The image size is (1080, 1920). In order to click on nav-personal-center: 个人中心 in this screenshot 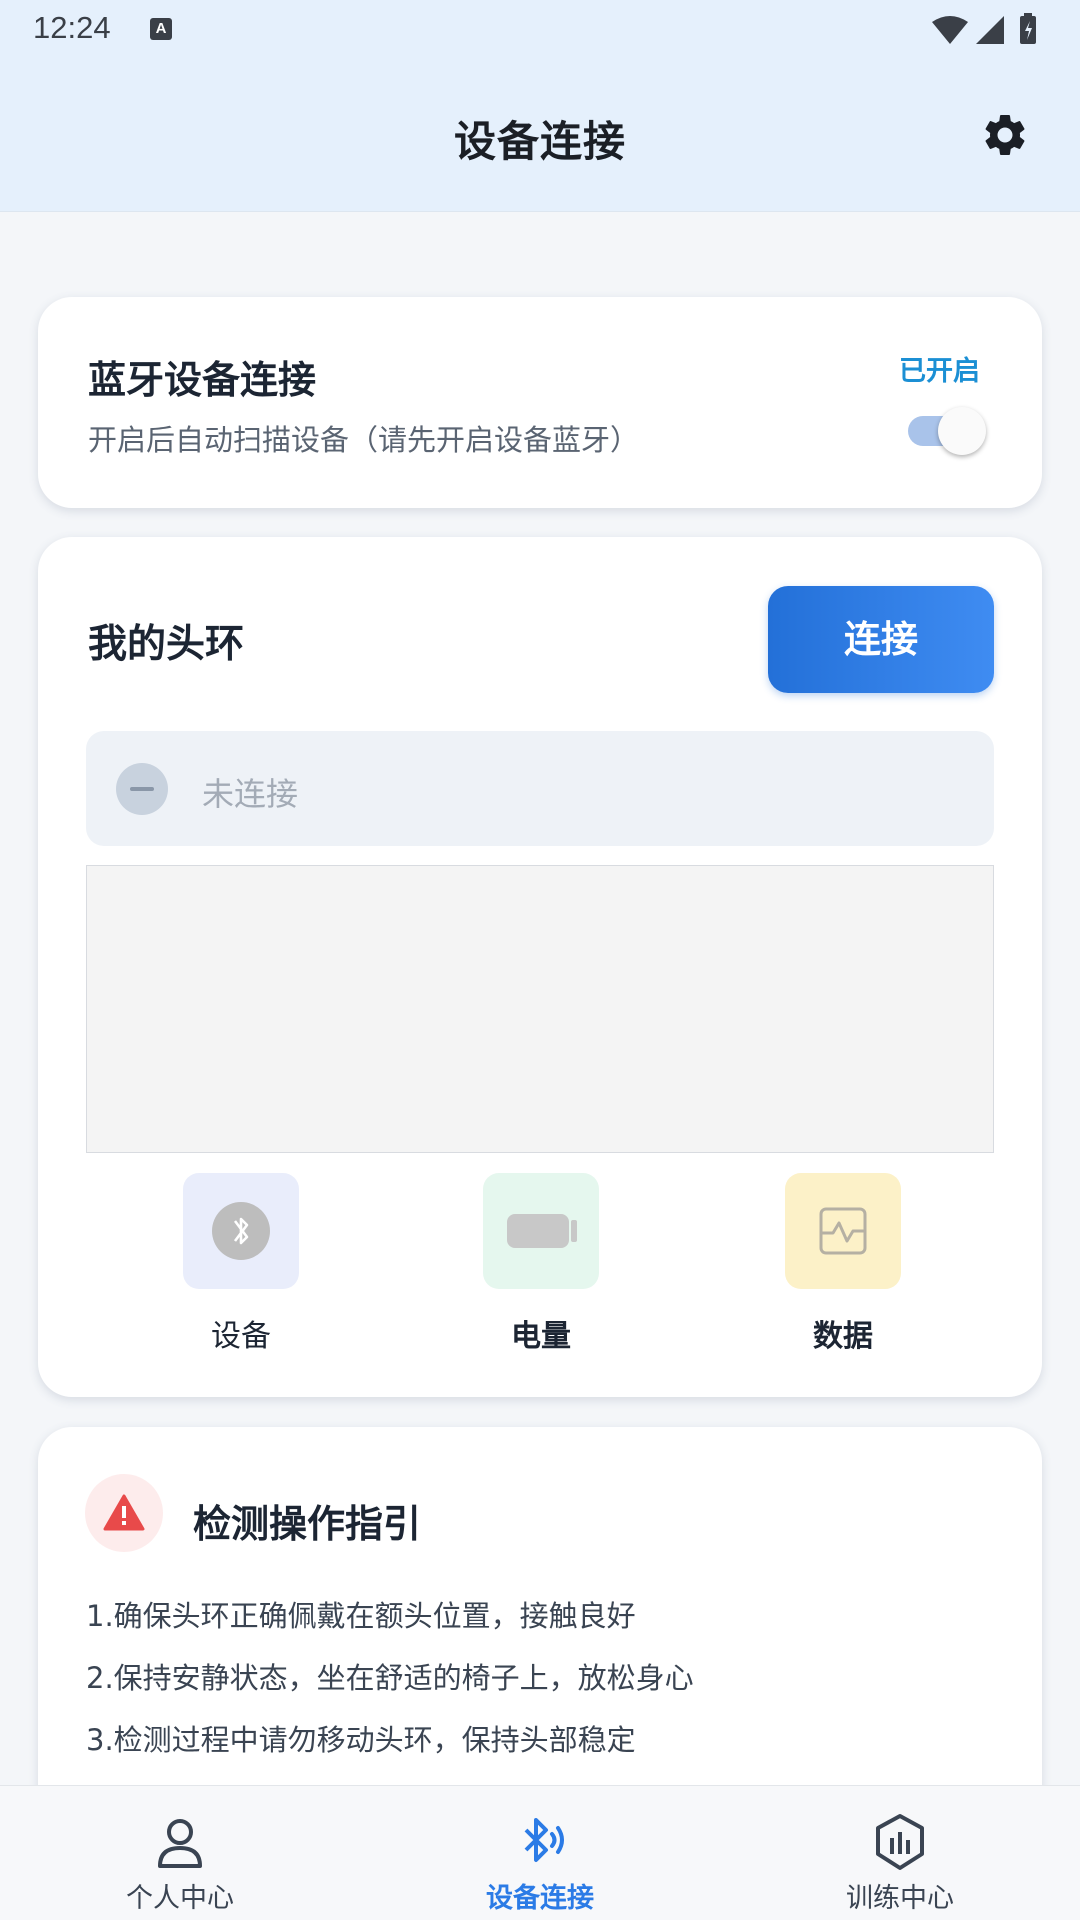, I will do `click(180, 1862)`.